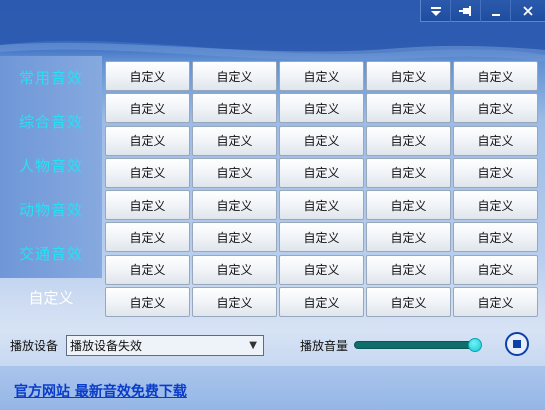 The width and height of the screenshot is (545, 410). I want to click on stop-button, so click(517, 344).